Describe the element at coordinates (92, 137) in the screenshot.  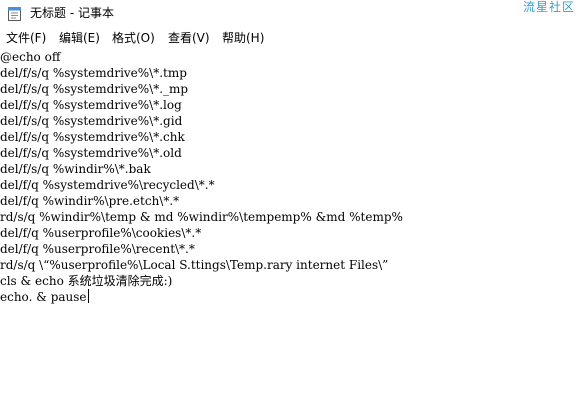
I see `editor-line: del/f/s/q %systemdrive%\*.chk` at that location.